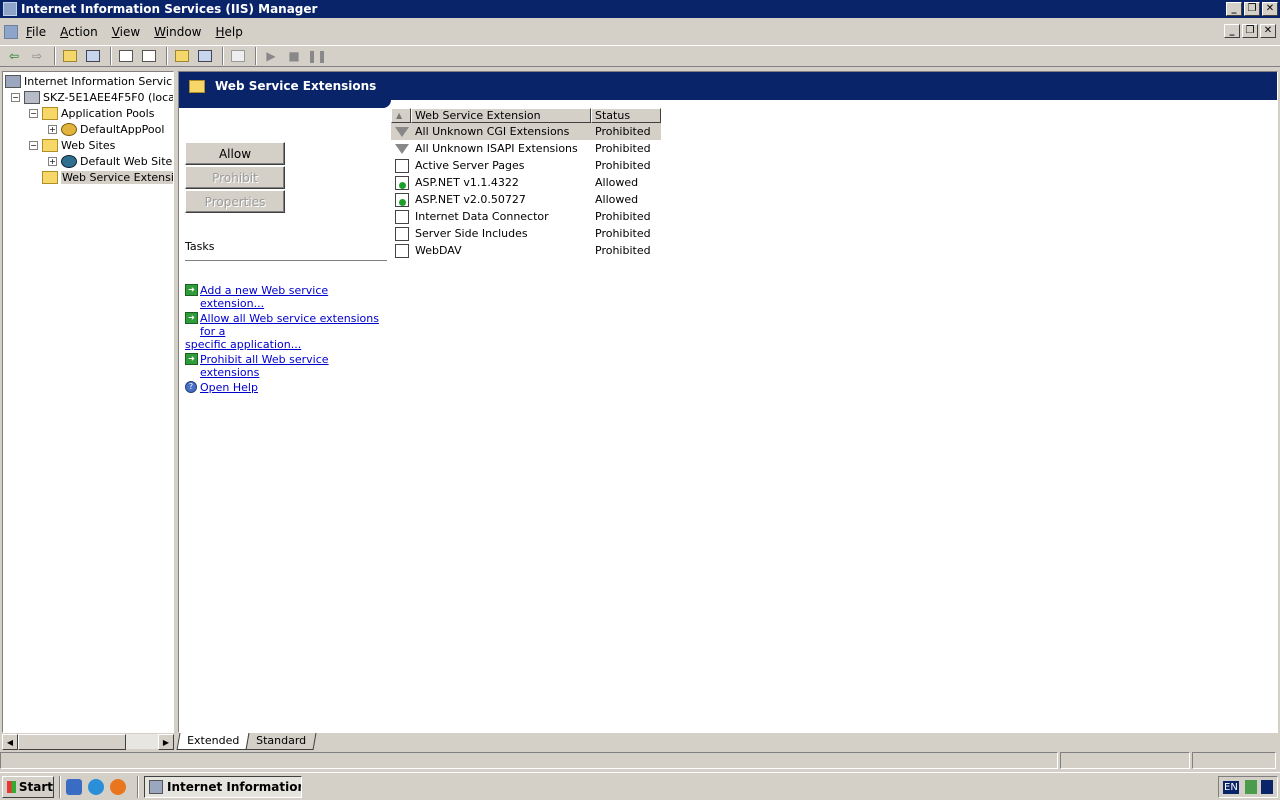  I want to click on scroll-track, so click(142, 741).